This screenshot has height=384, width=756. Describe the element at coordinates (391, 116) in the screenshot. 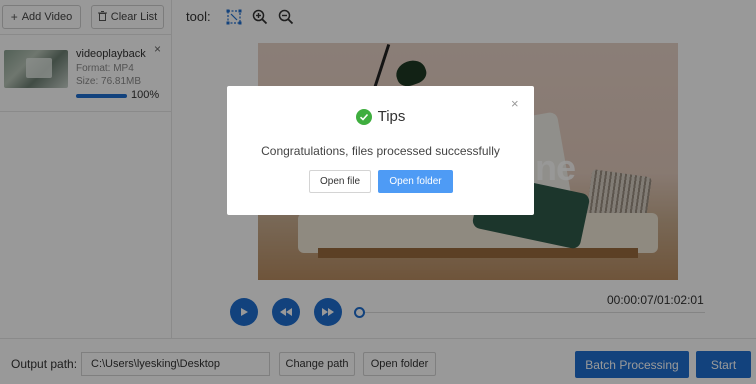

I see `dialog-title: Tips` at that location.